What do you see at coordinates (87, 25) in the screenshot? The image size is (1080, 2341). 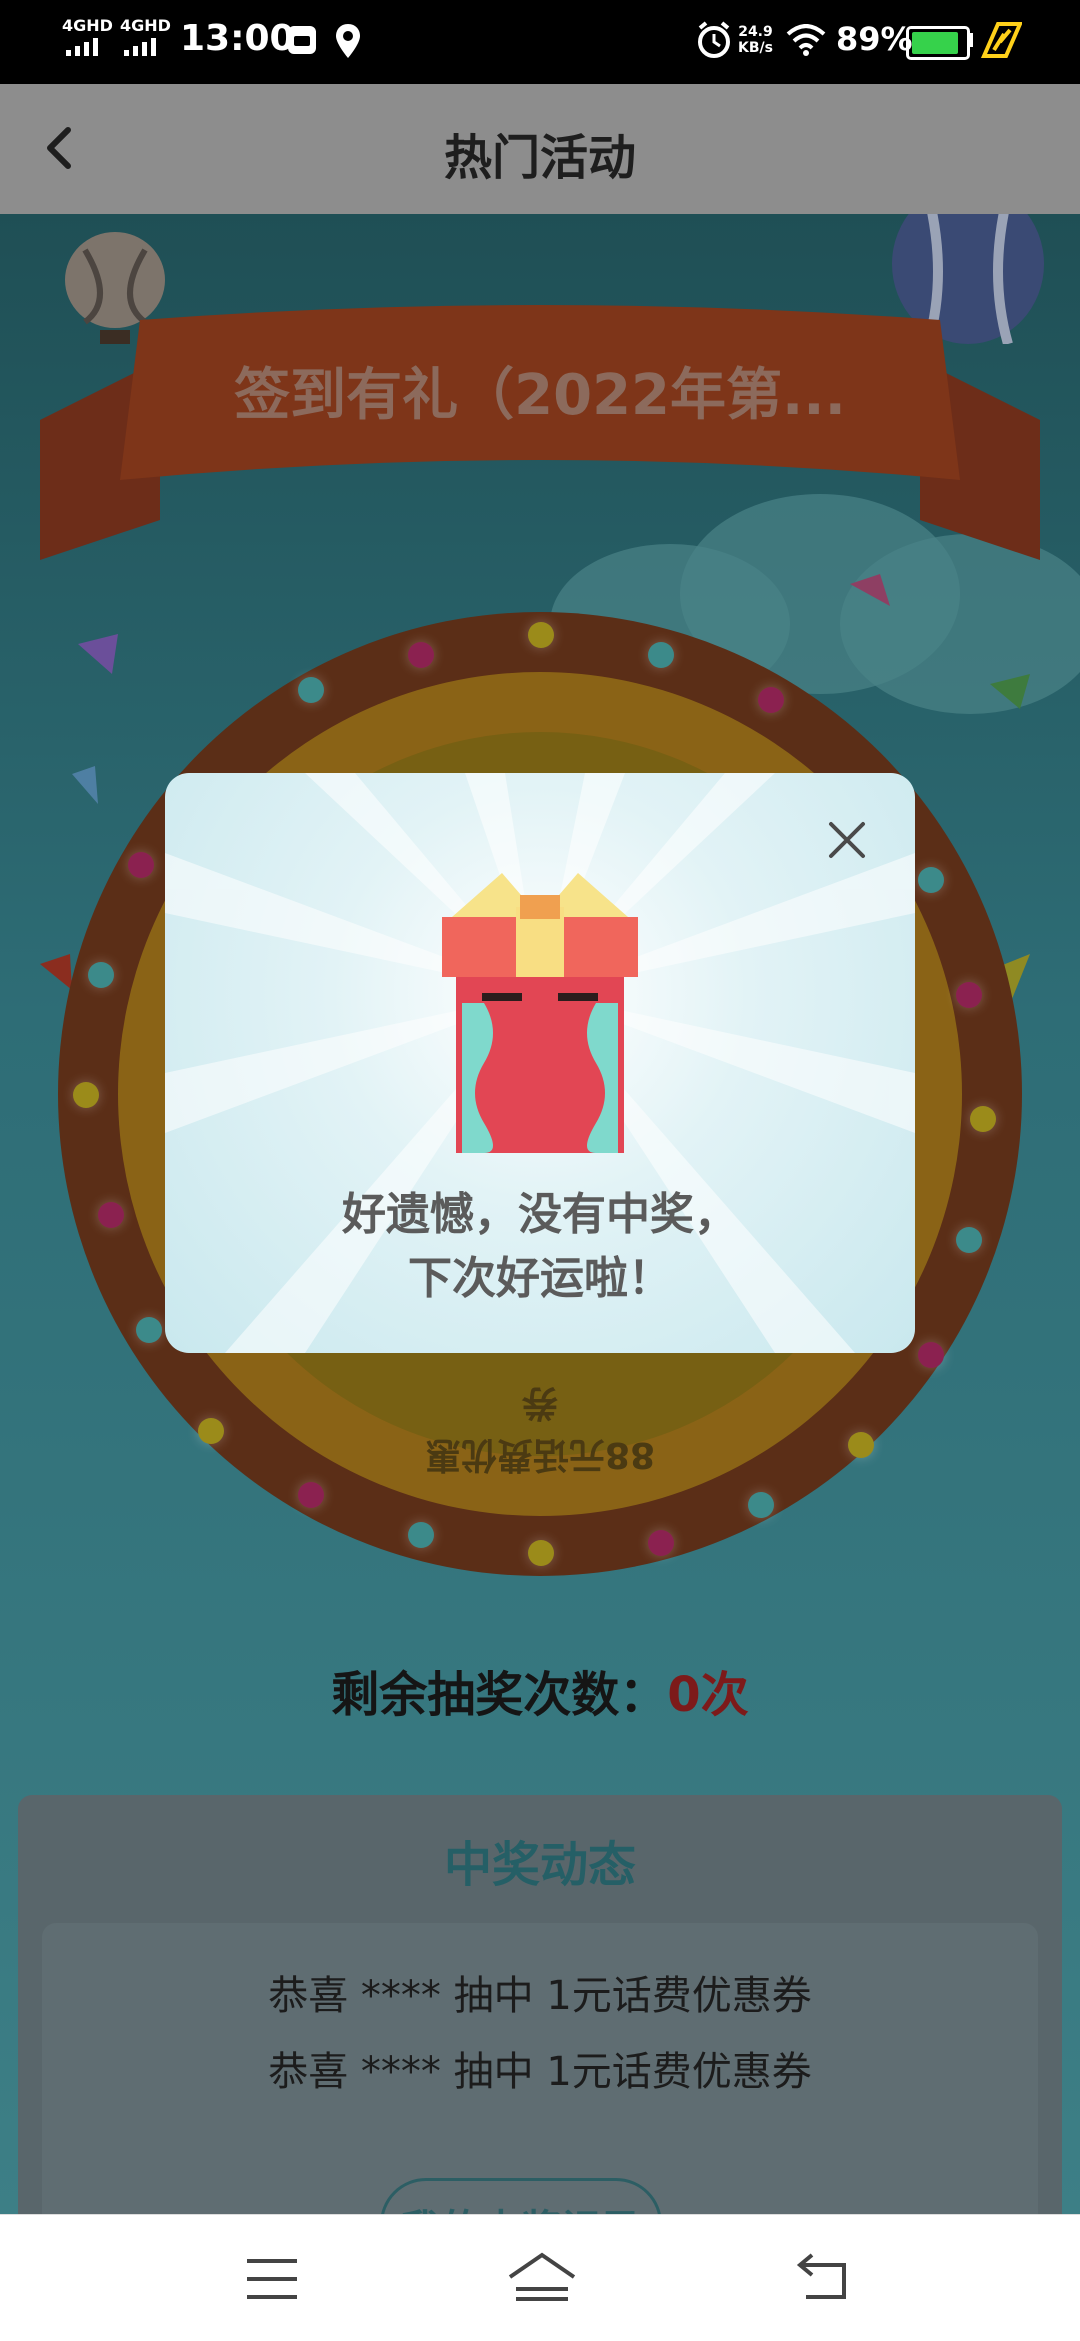 I see `network-label-1: 4GHD` at bounding box center [87, 25].